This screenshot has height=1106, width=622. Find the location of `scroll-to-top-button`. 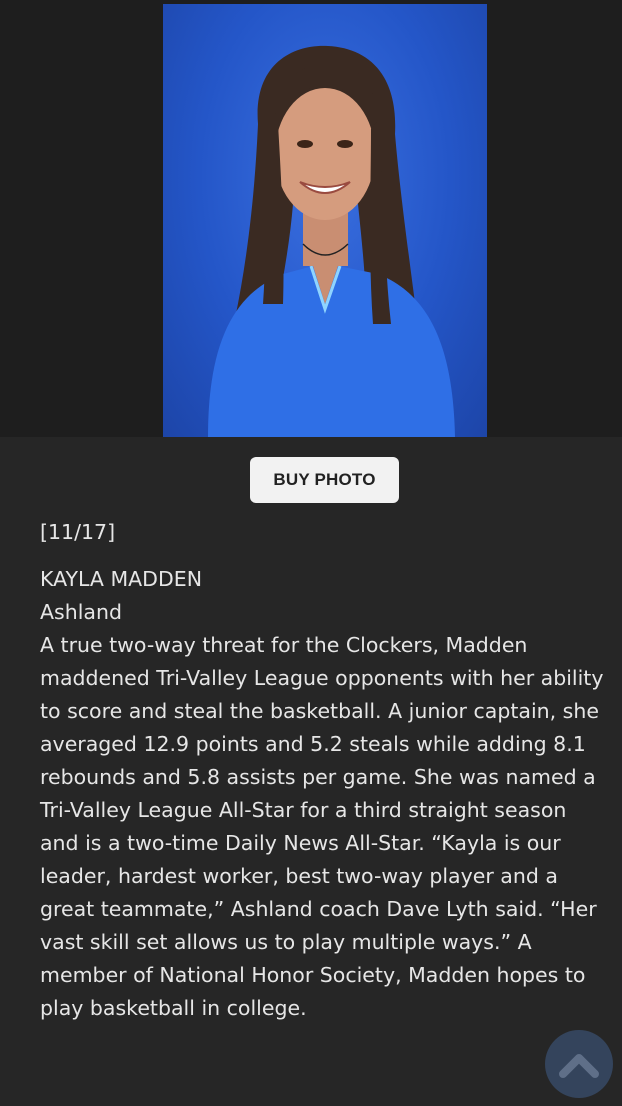

scroll-to-top-button is located at coordinates (579, 1064).